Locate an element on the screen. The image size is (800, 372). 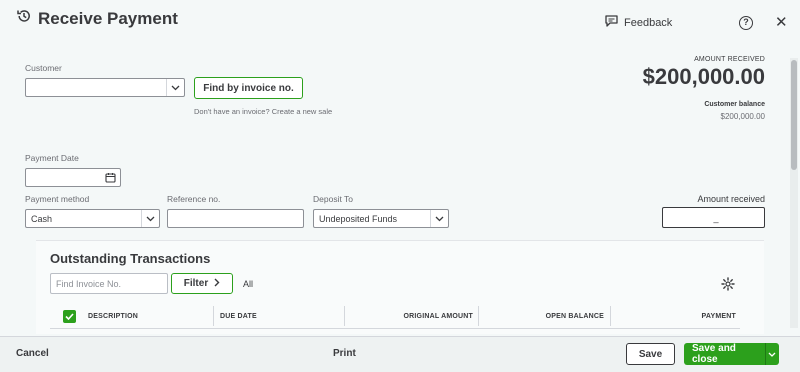
amount-received-value: _ is located at coordinates (716, 217).